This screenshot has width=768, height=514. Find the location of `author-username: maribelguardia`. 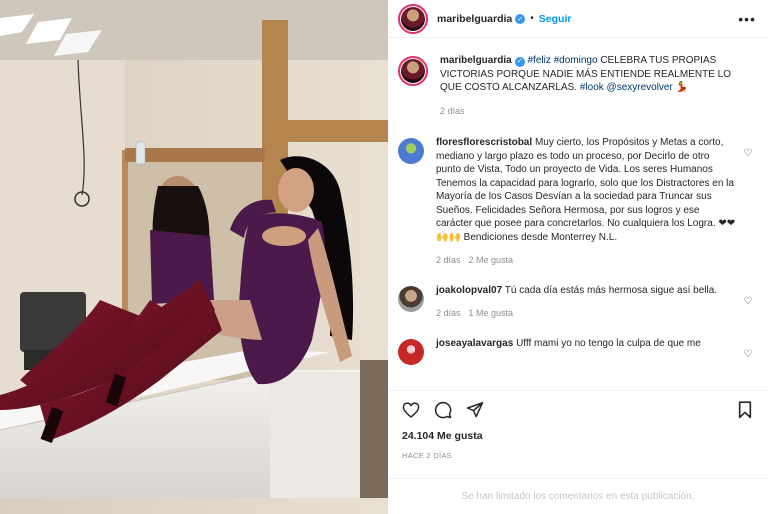

author-username: maribelguardia is located at coordinates (474, 19).